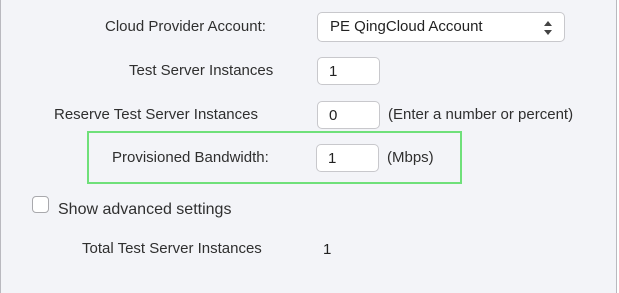 The width and height of the screenshot is (619, 293). Describe the element at coordinates (40, 204) in the screenshot. I see `advanced-settings-checkbox` at that location.